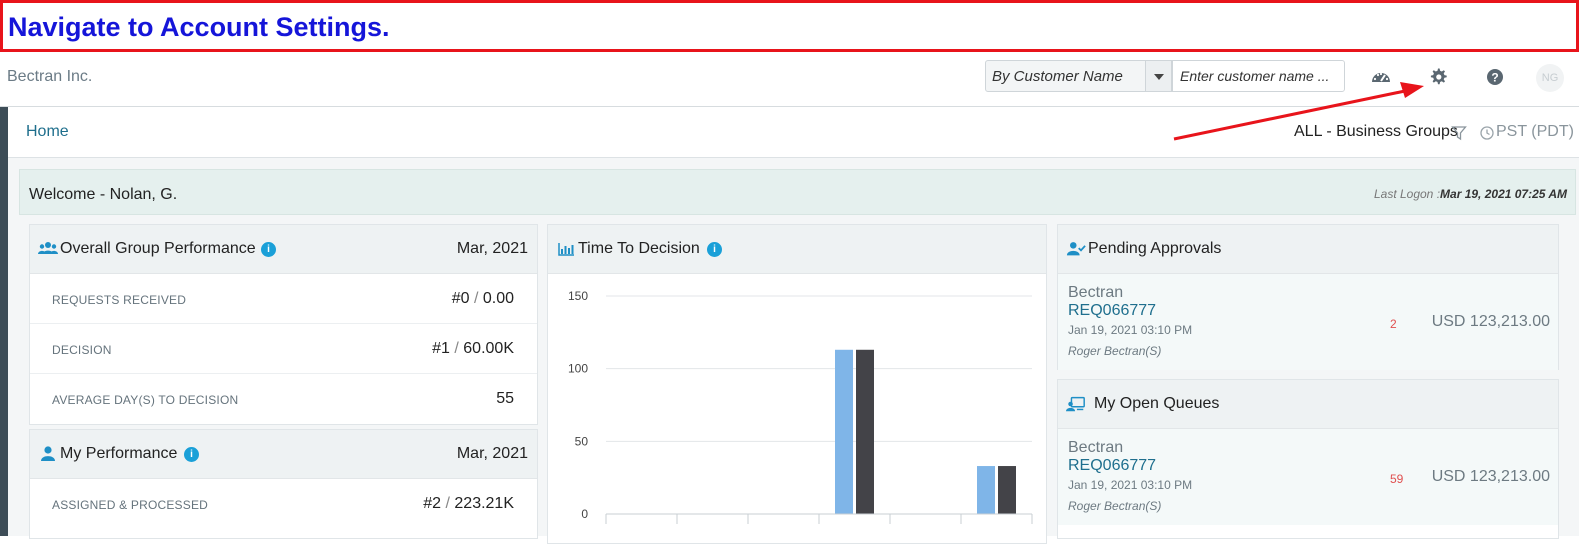  What do you see at coordinates (566, 249) in the screenshot?
I see `bar-chart-icon` at bounding box center [566, 249].